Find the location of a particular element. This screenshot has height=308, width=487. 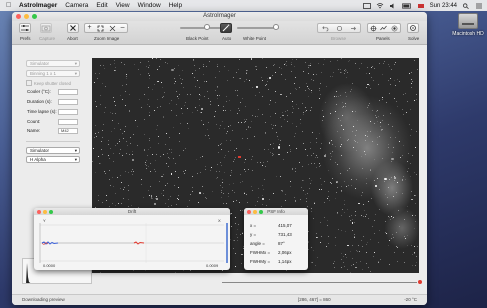

black-point-knob is located at coordinates (207, 27).